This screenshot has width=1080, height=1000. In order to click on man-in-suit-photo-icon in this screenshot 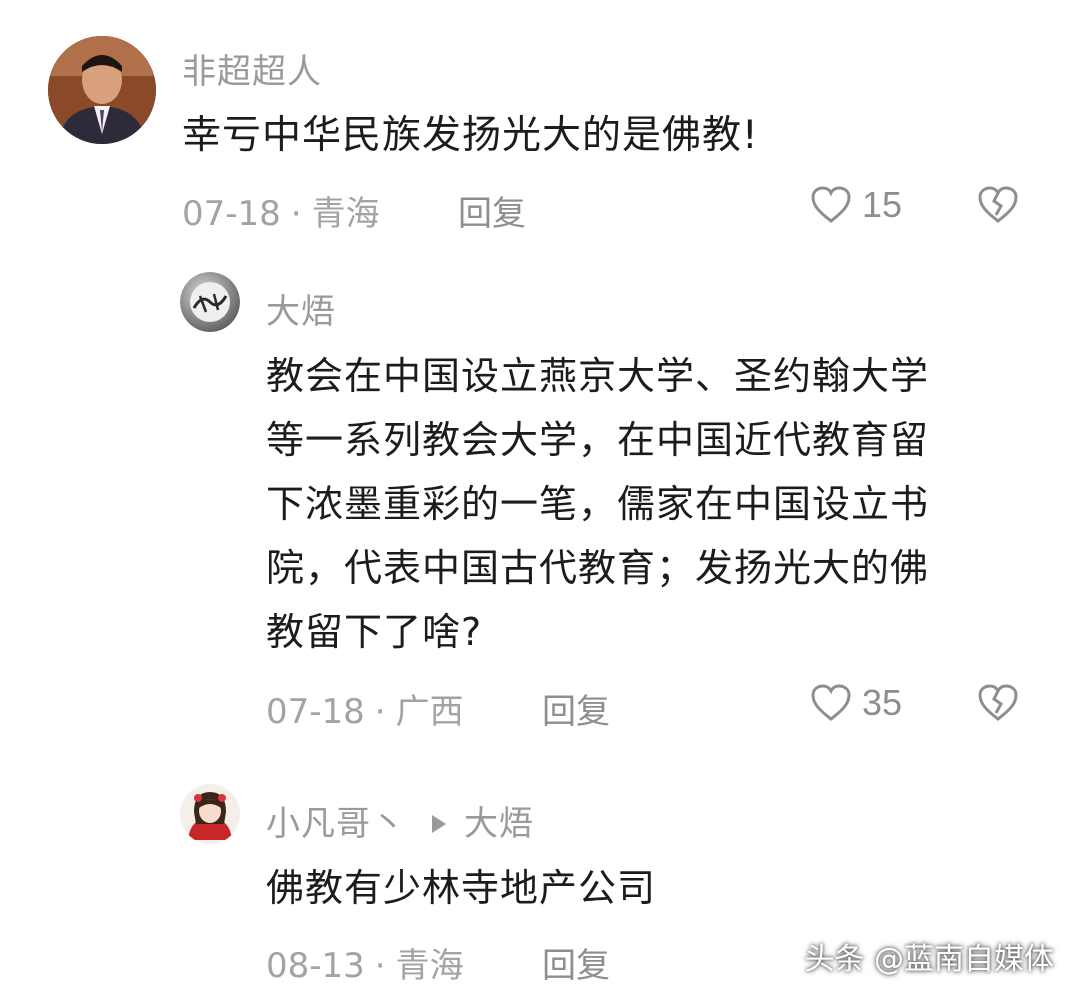, I will do `click(102, 90)`.